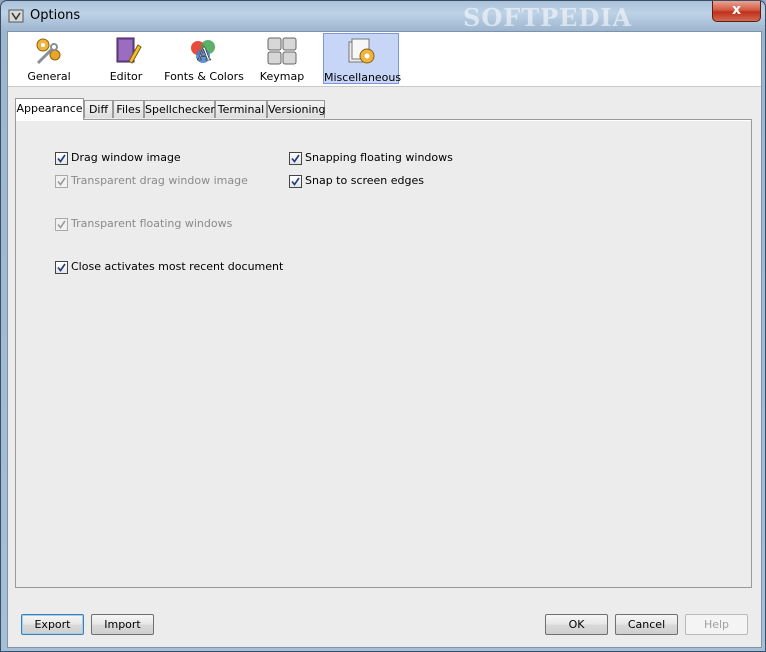  What do you see at coordinates (126, 157) in the screenshot?
I see `checkbox-label: Drag window image` at bounding box center [126, 157].